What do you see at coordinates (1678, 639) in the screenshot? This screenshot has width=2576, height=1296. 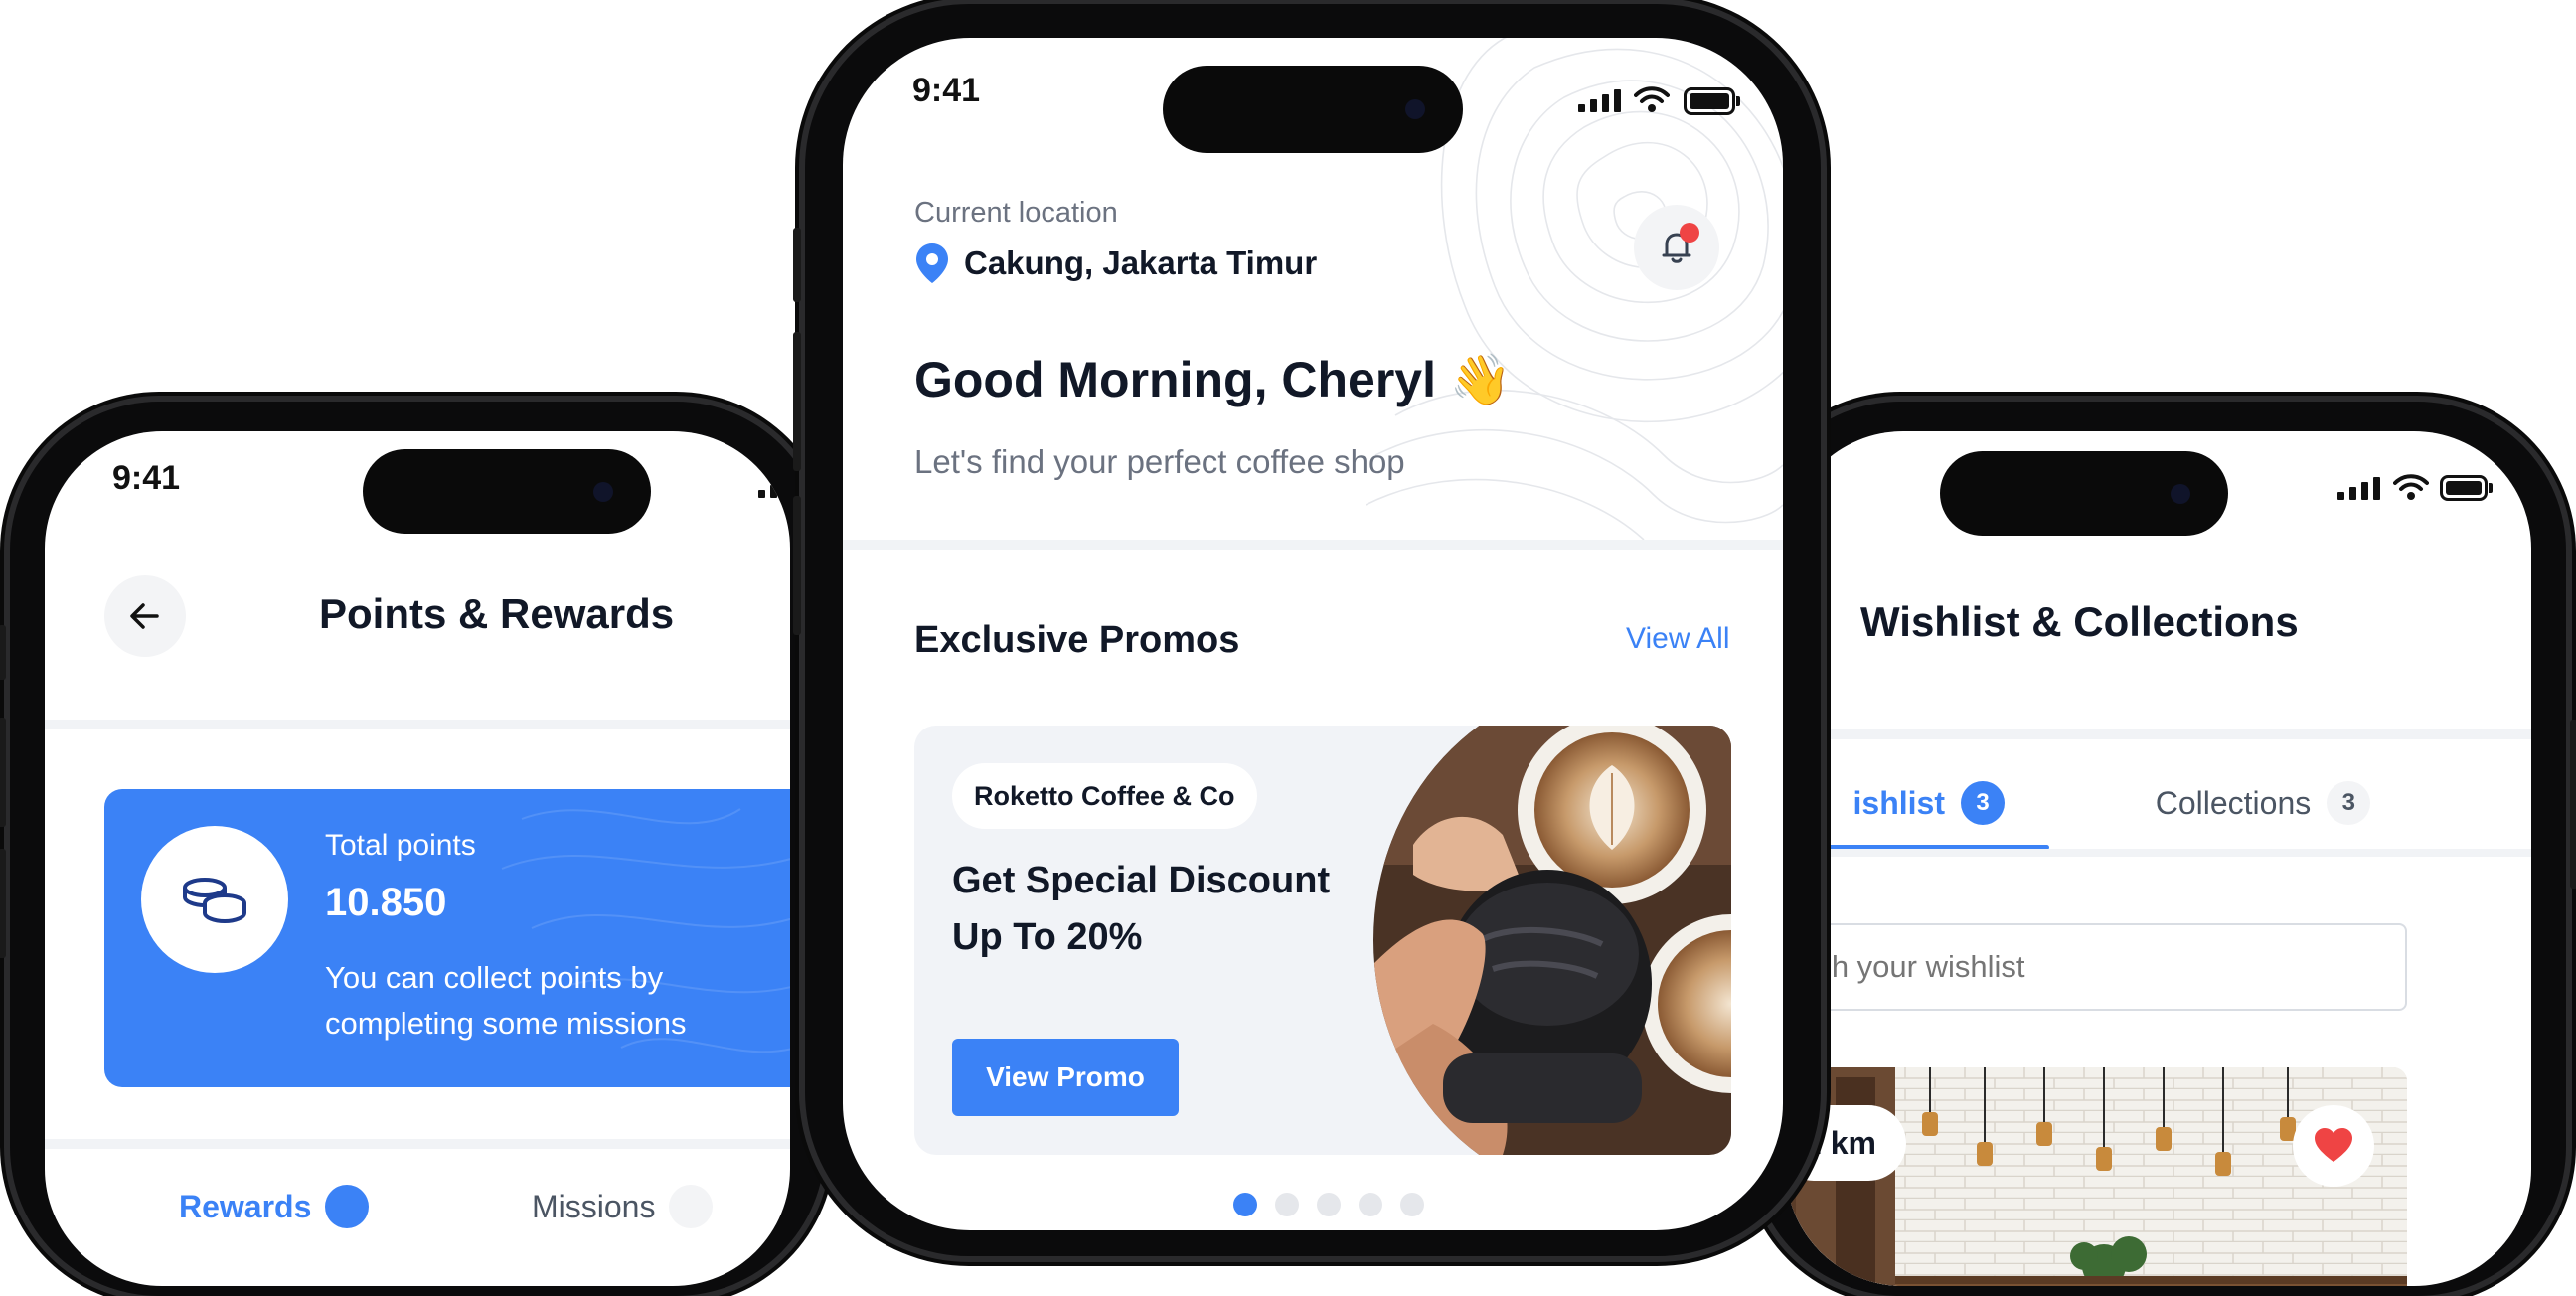 I see `view-all-link: View All` at bounding box center [1678, 639].